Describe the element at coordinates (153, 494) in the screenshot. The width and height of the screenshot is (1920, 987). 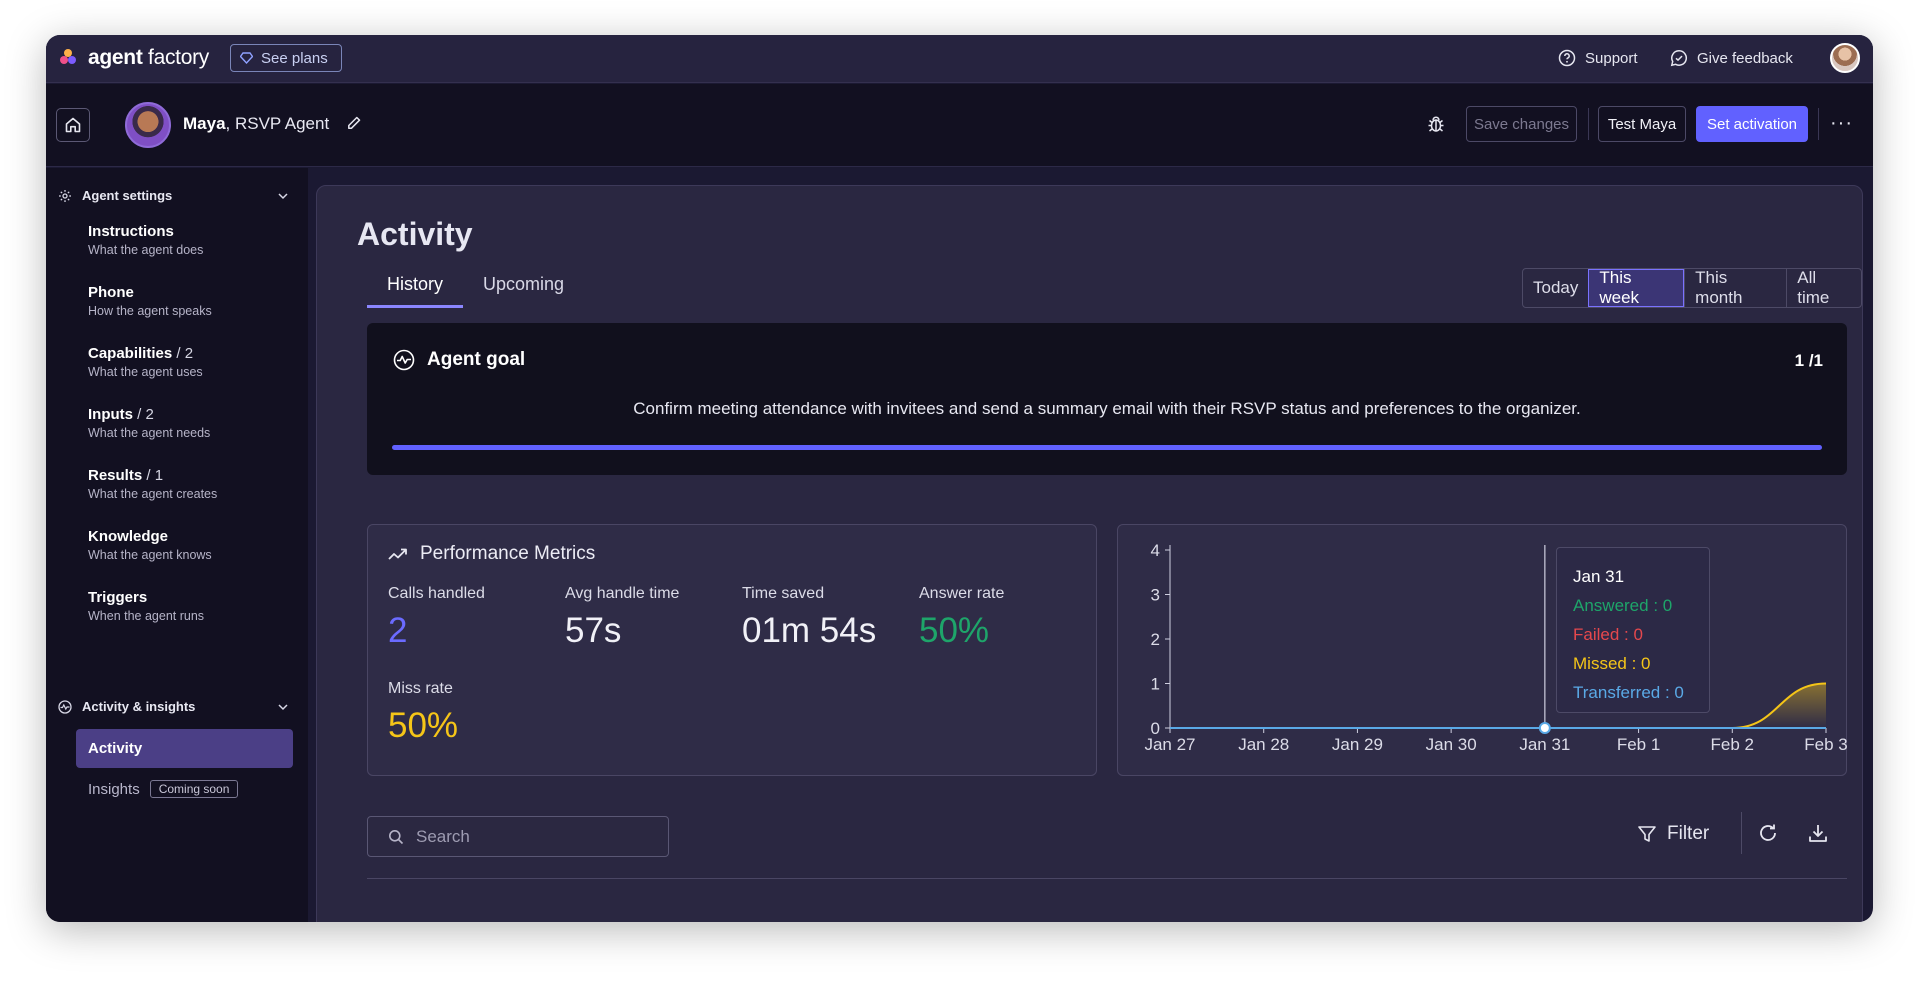
I see `sidebar-item-subtitle: What the agent creates` at that location.